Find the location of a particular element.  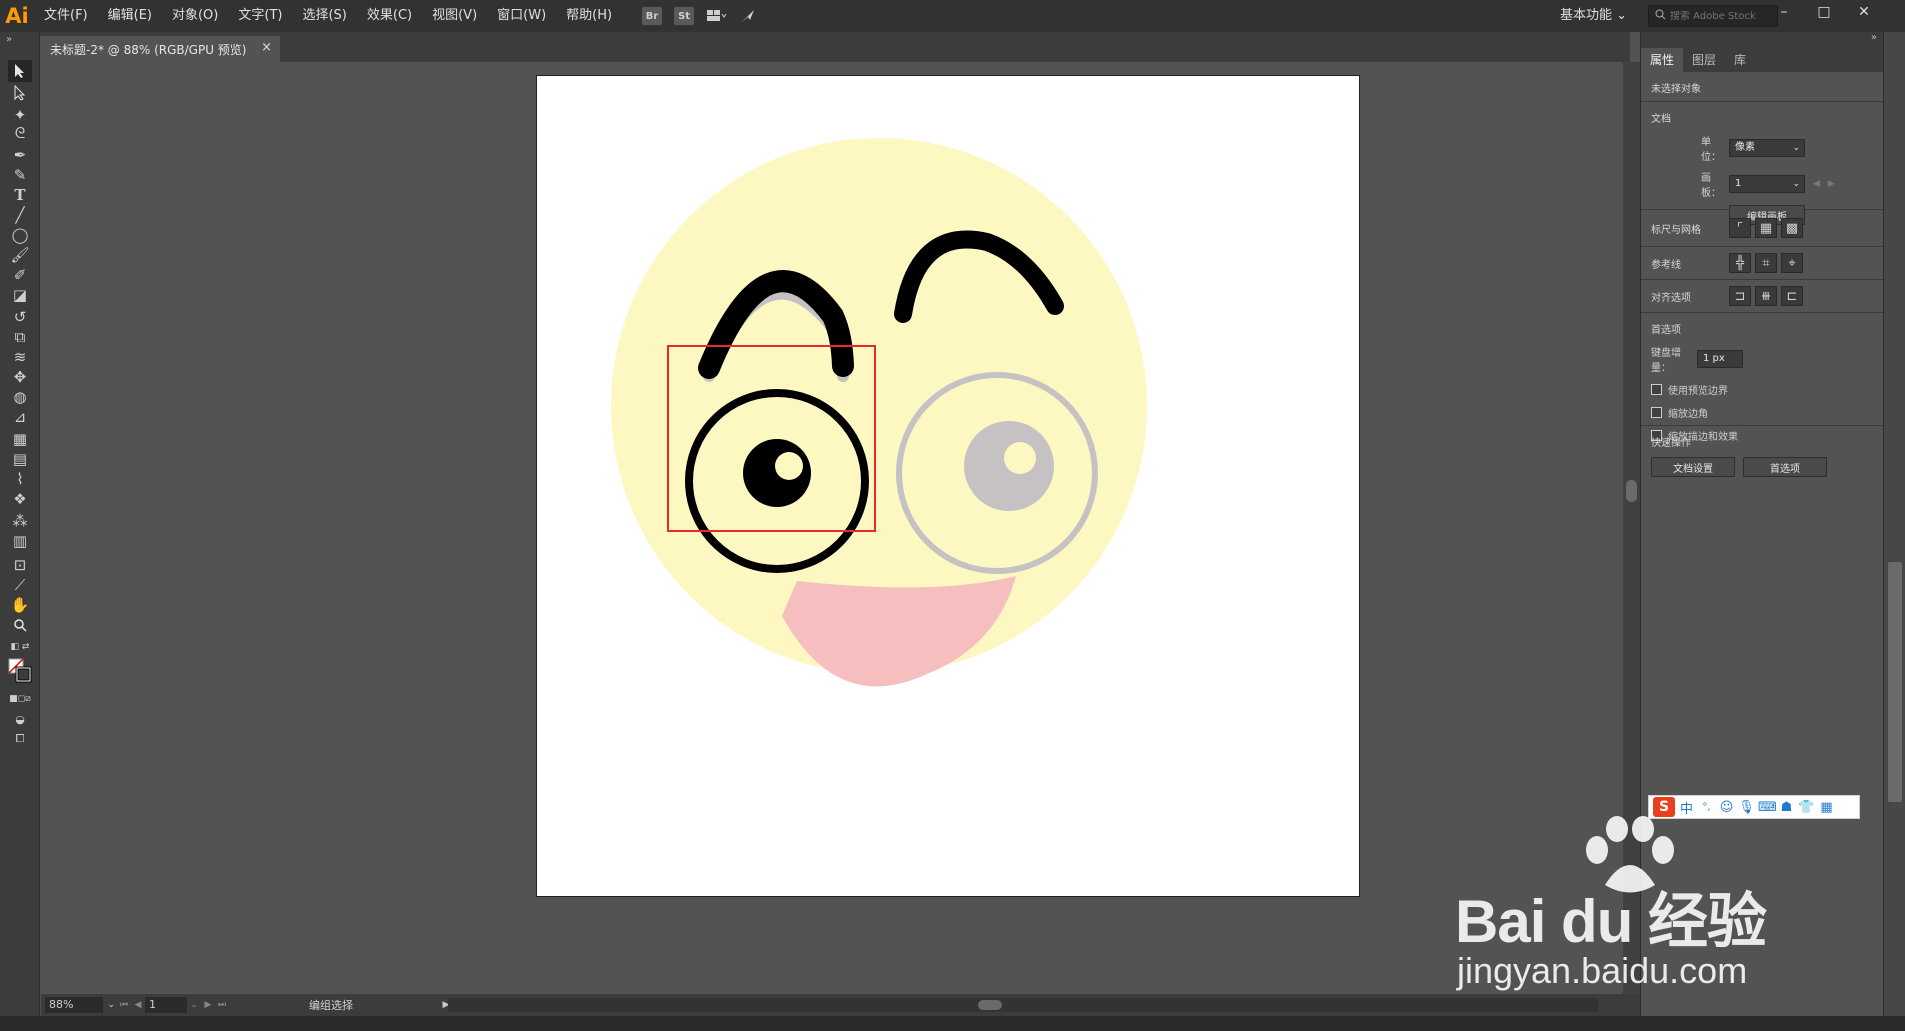

menu-select: 选择(S) is located at coordinates (324, 16).